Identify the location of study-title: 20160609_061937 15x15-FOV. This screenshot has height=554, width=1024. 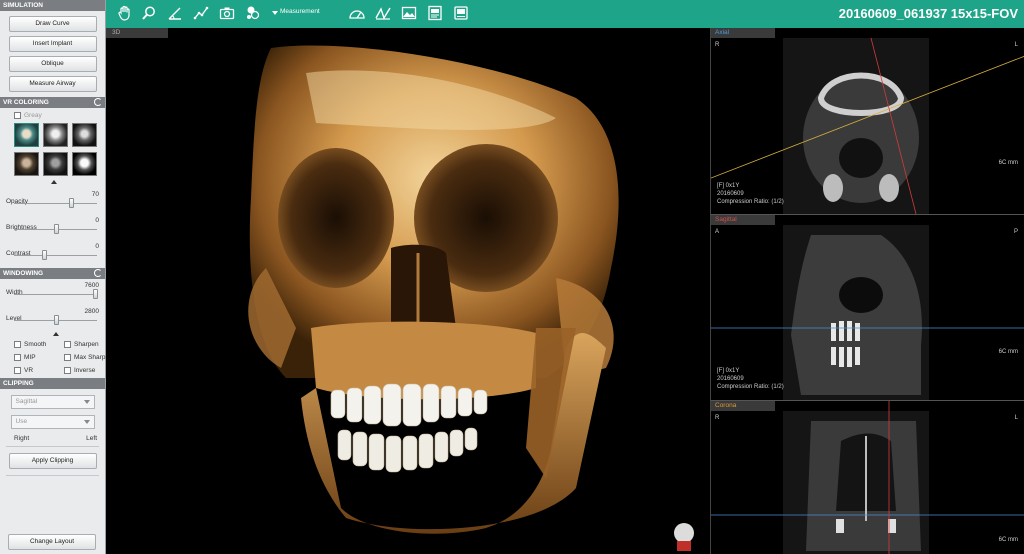
(928, 13).